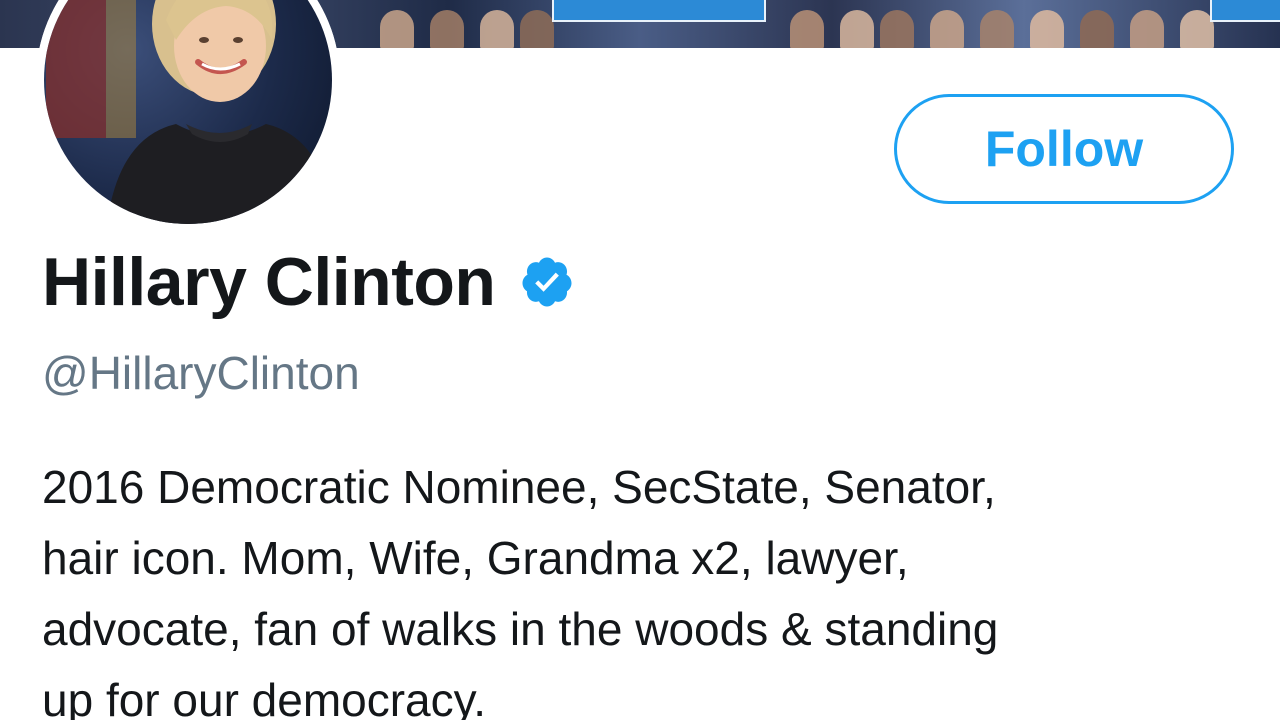  I want to click on profile-name-row: Hillary Clinton, so click(308, 282).